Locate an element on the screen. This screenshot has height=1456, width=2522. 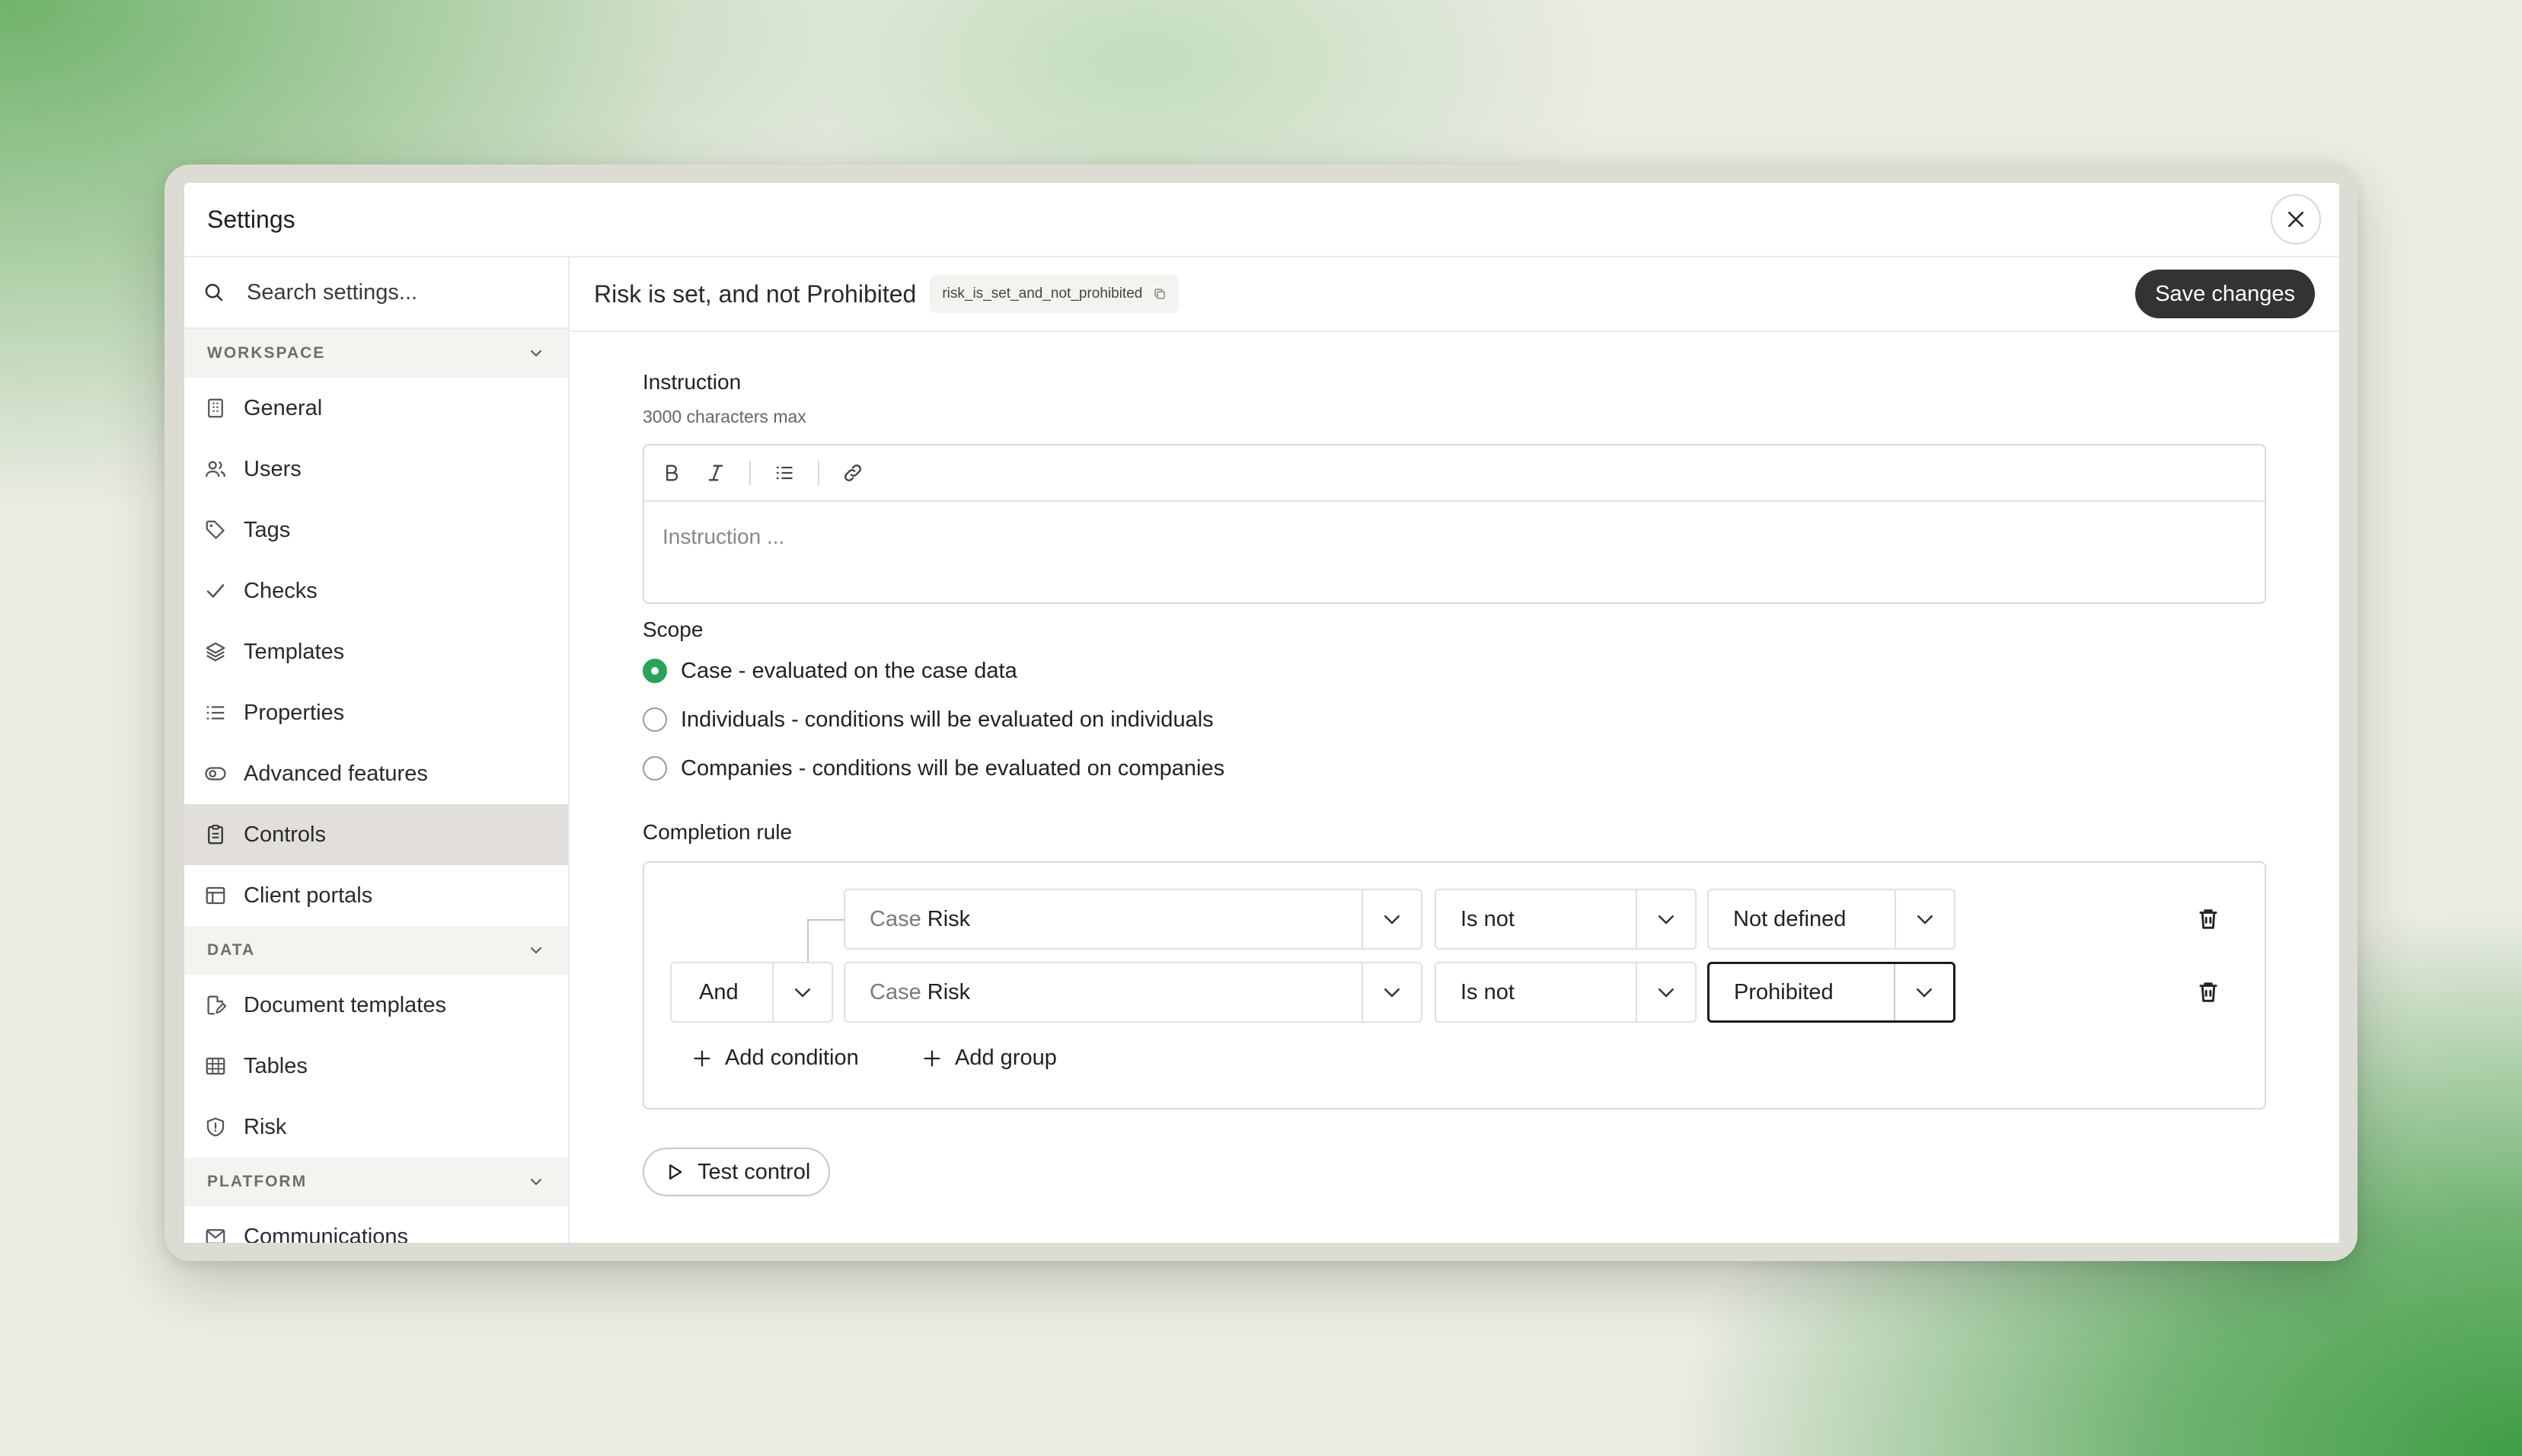
sidebar-item-properties: Properties is located at coordinates (376, 712).